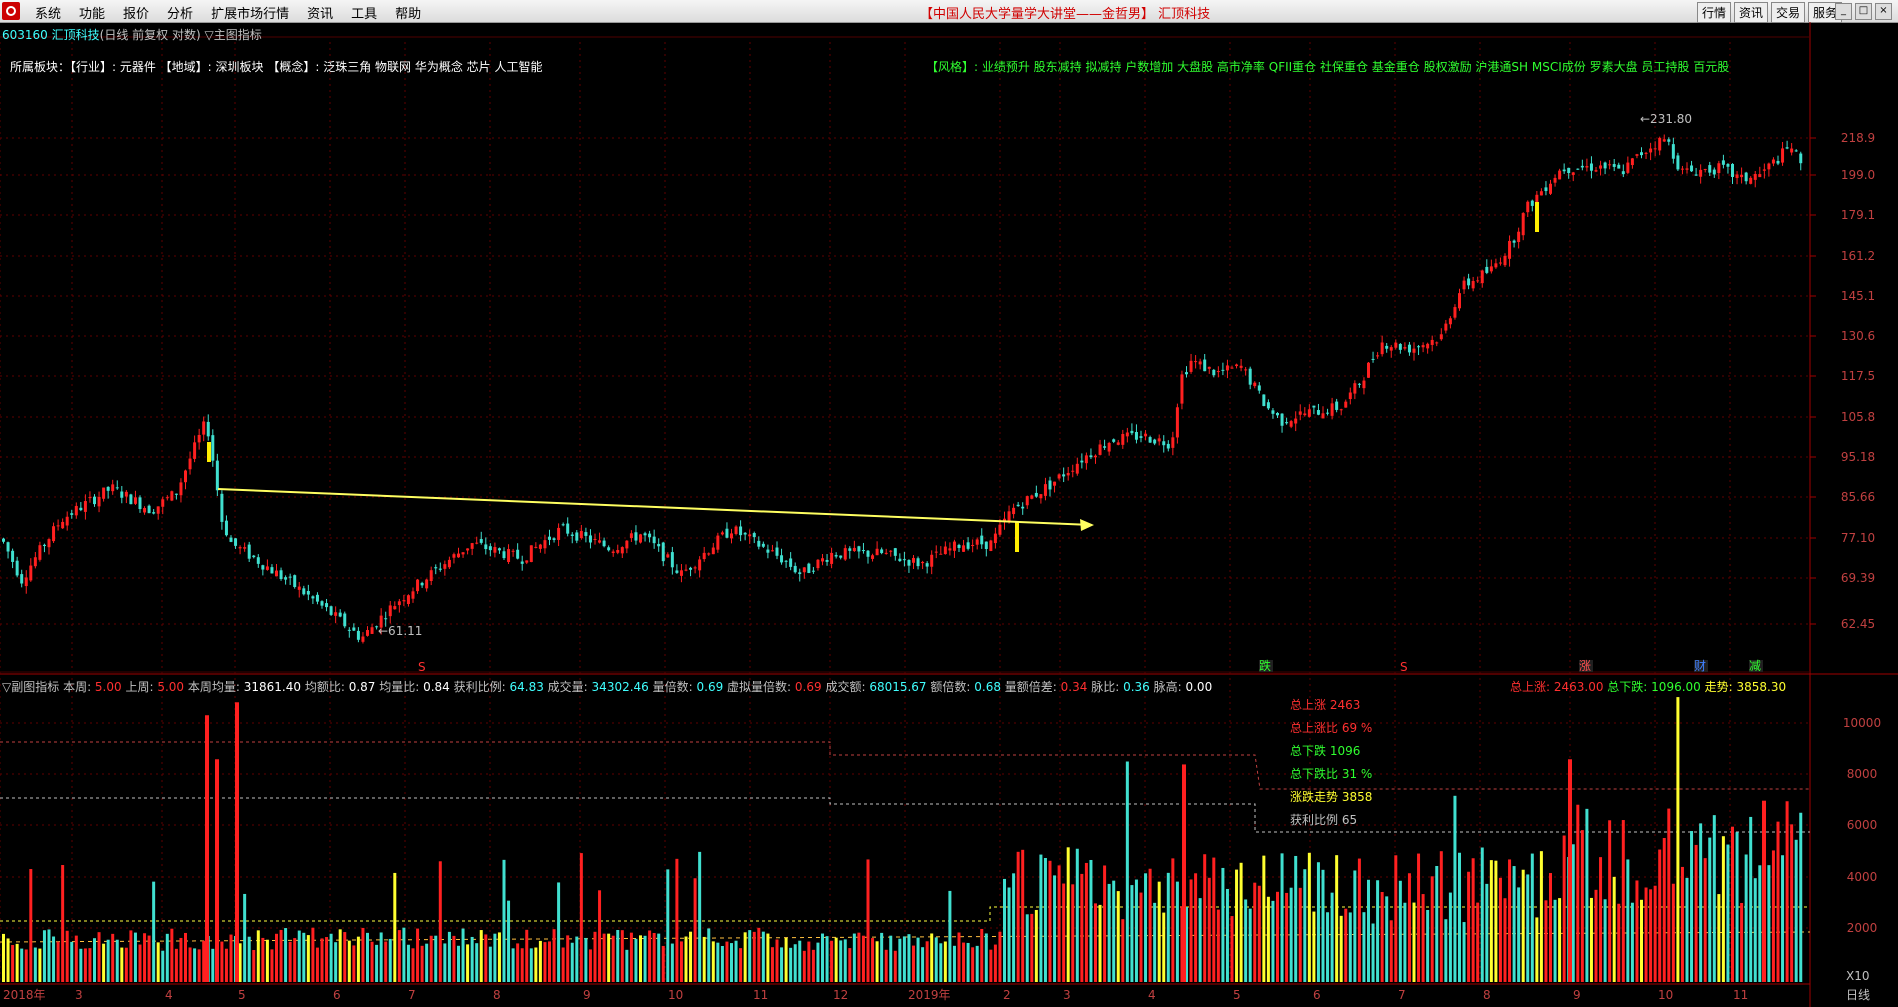  I want to click on menu-item: 系统, so click(48, 12).